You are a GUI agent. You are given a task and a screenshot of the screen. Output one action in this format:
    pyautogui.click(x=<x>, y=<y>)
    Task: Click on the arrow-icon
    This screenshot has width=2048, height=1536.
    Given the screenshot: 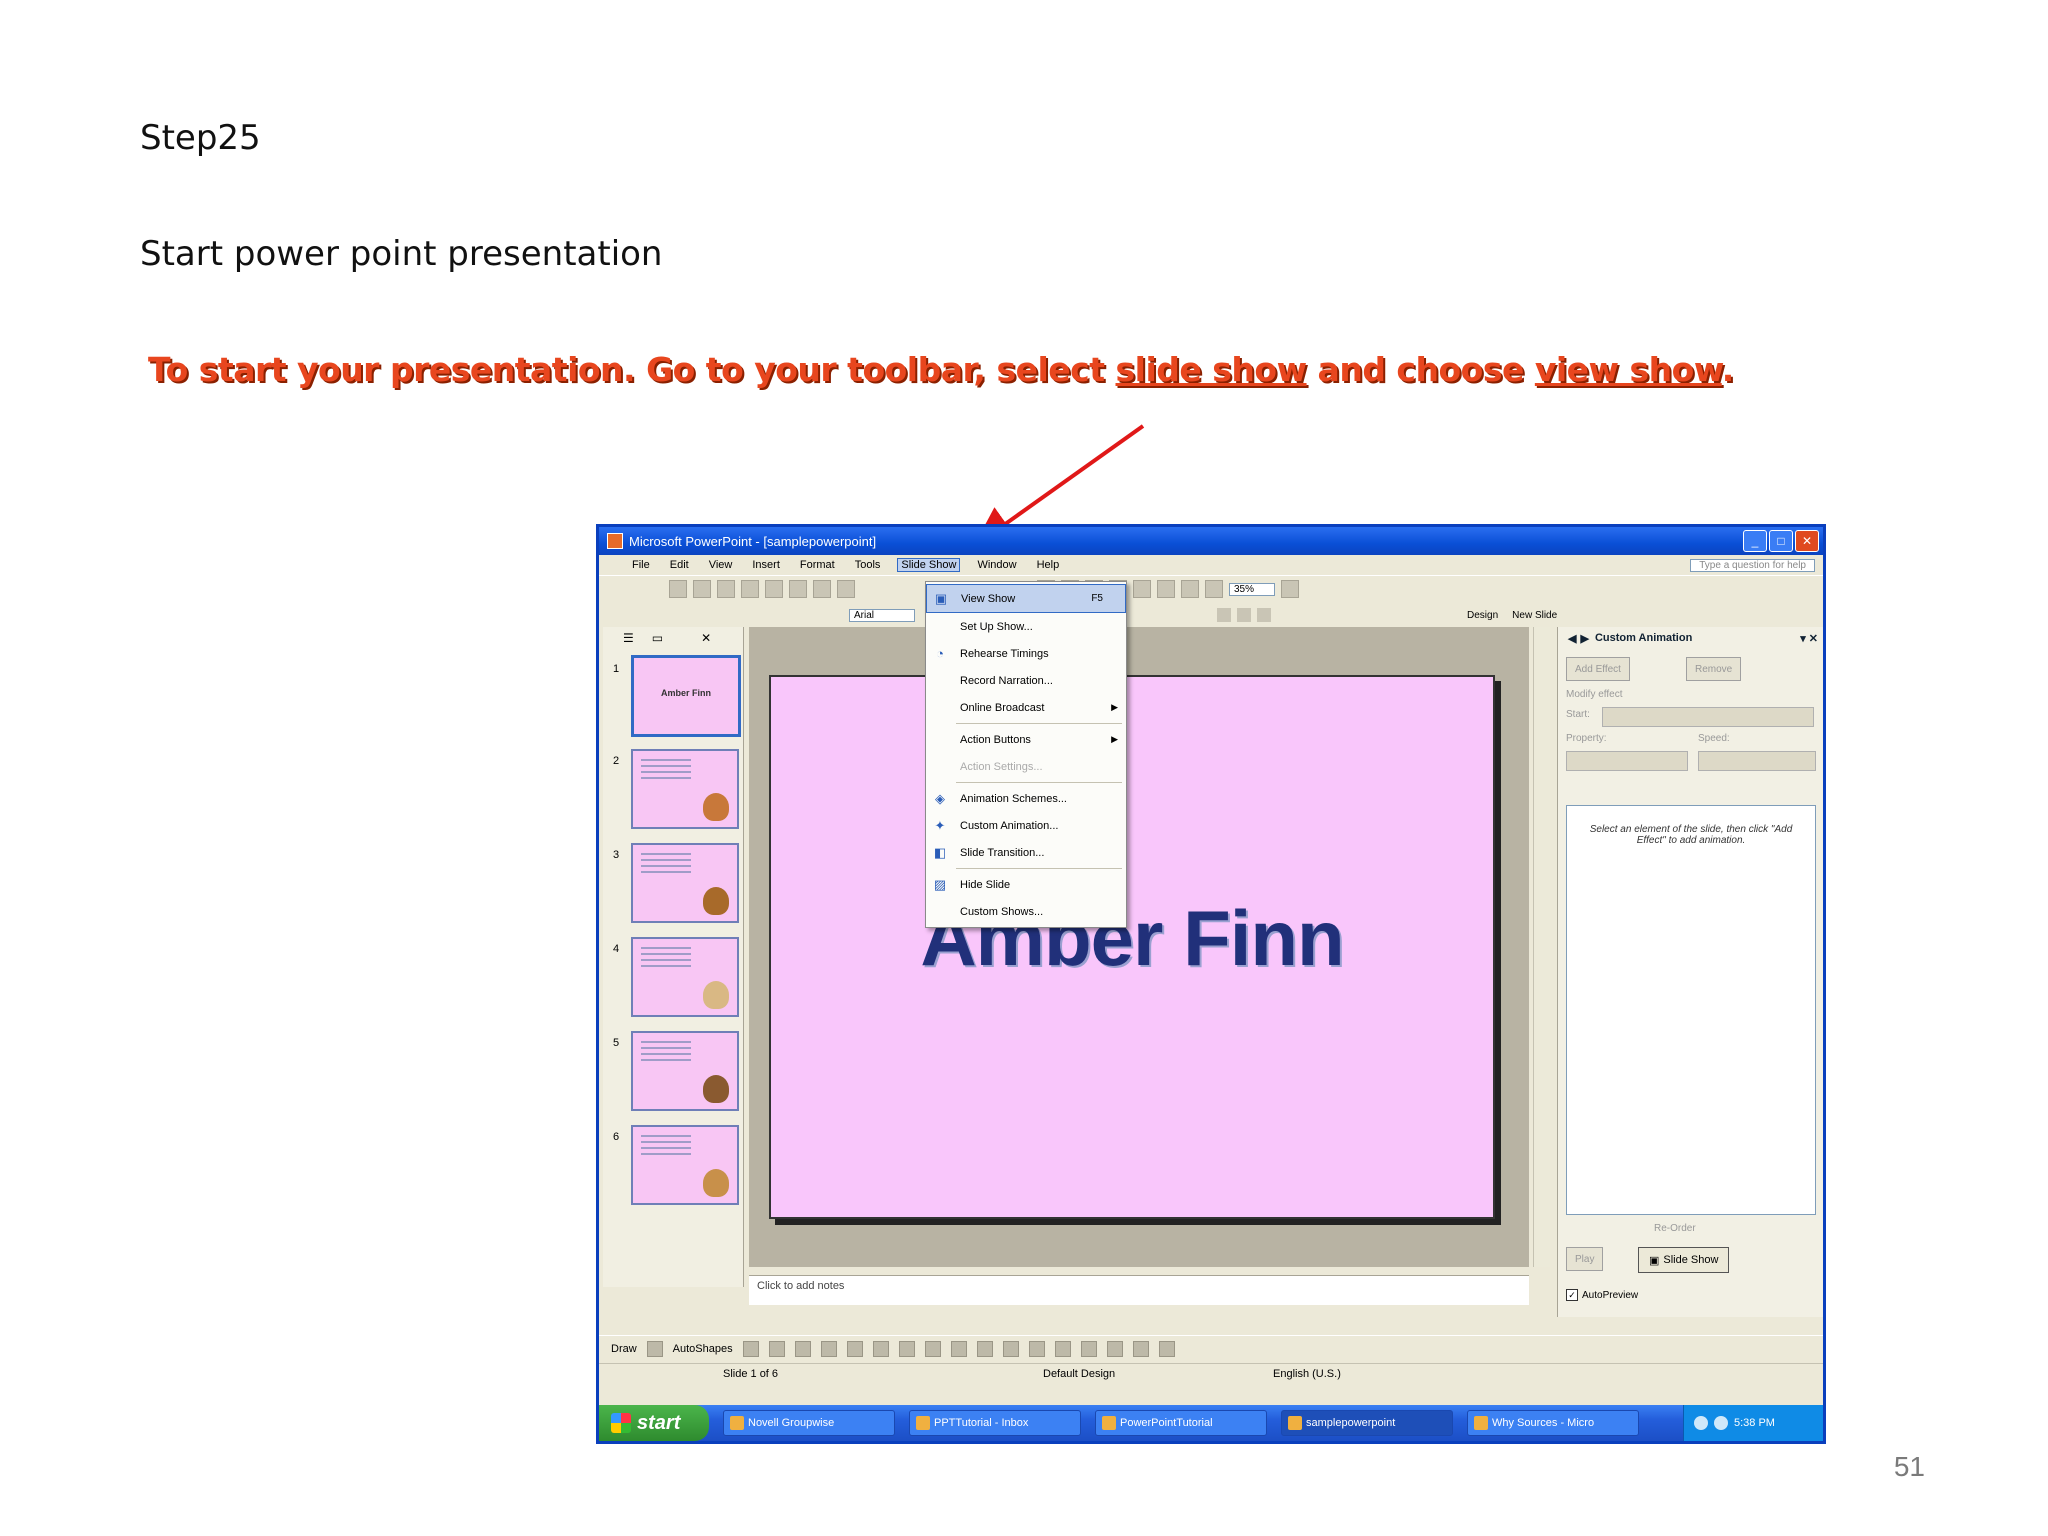 What is the action you would take?
    pyautogui.click(x=776, y=1349)
    